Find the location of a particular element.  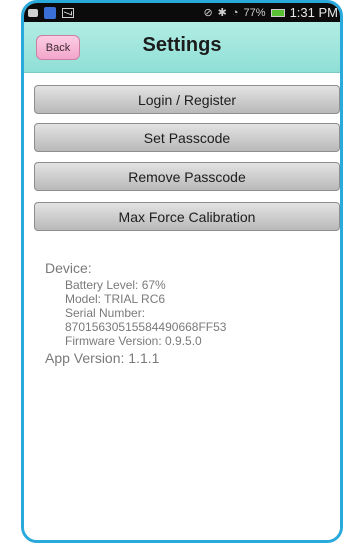

notification-dot-icon is located at coordinates (33, 12).